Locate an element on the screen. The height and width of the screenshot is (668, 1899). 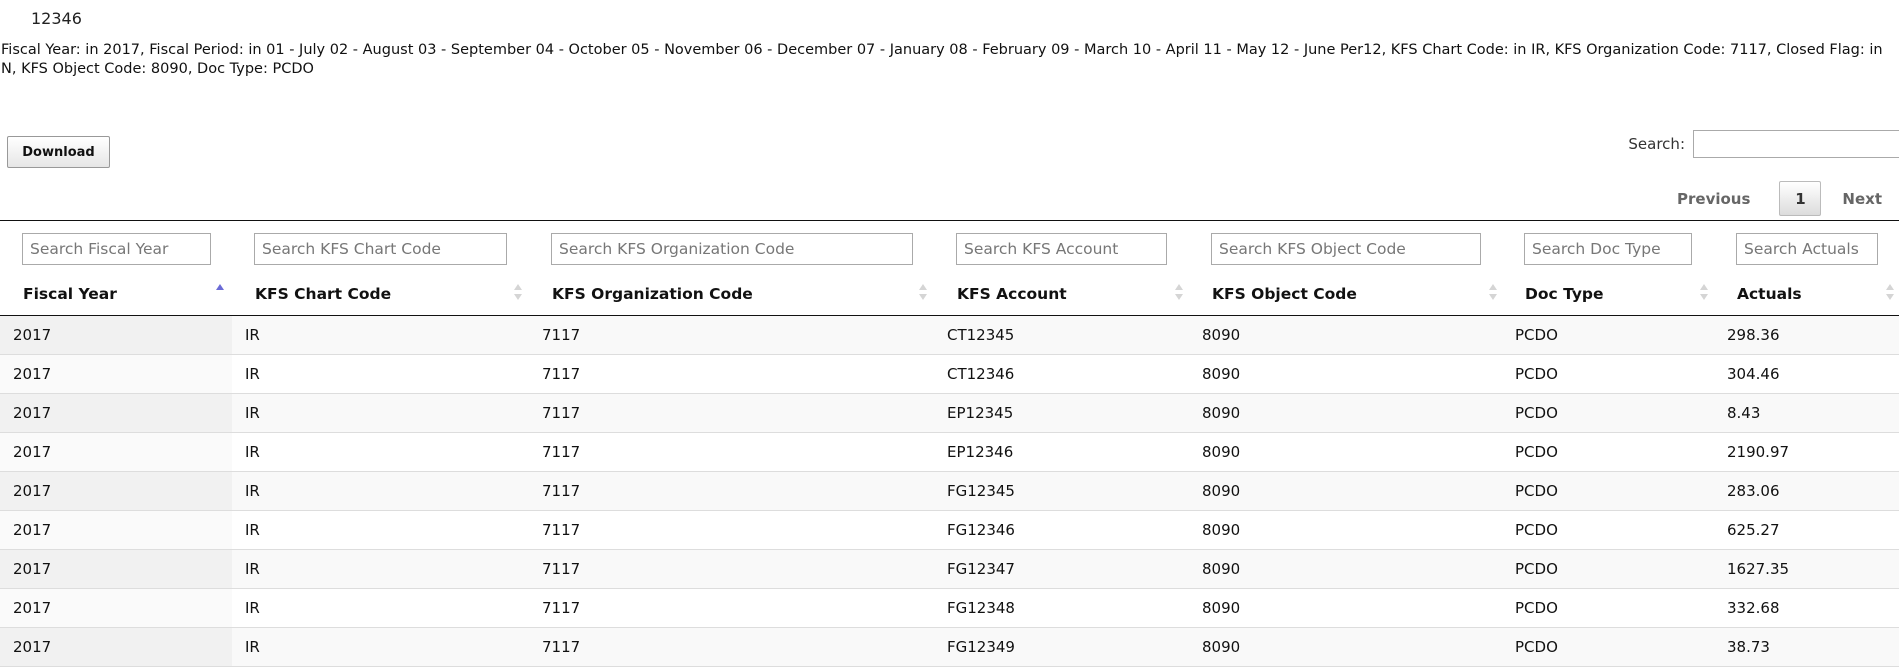
table-top-border is located at coordinates (949, 220).